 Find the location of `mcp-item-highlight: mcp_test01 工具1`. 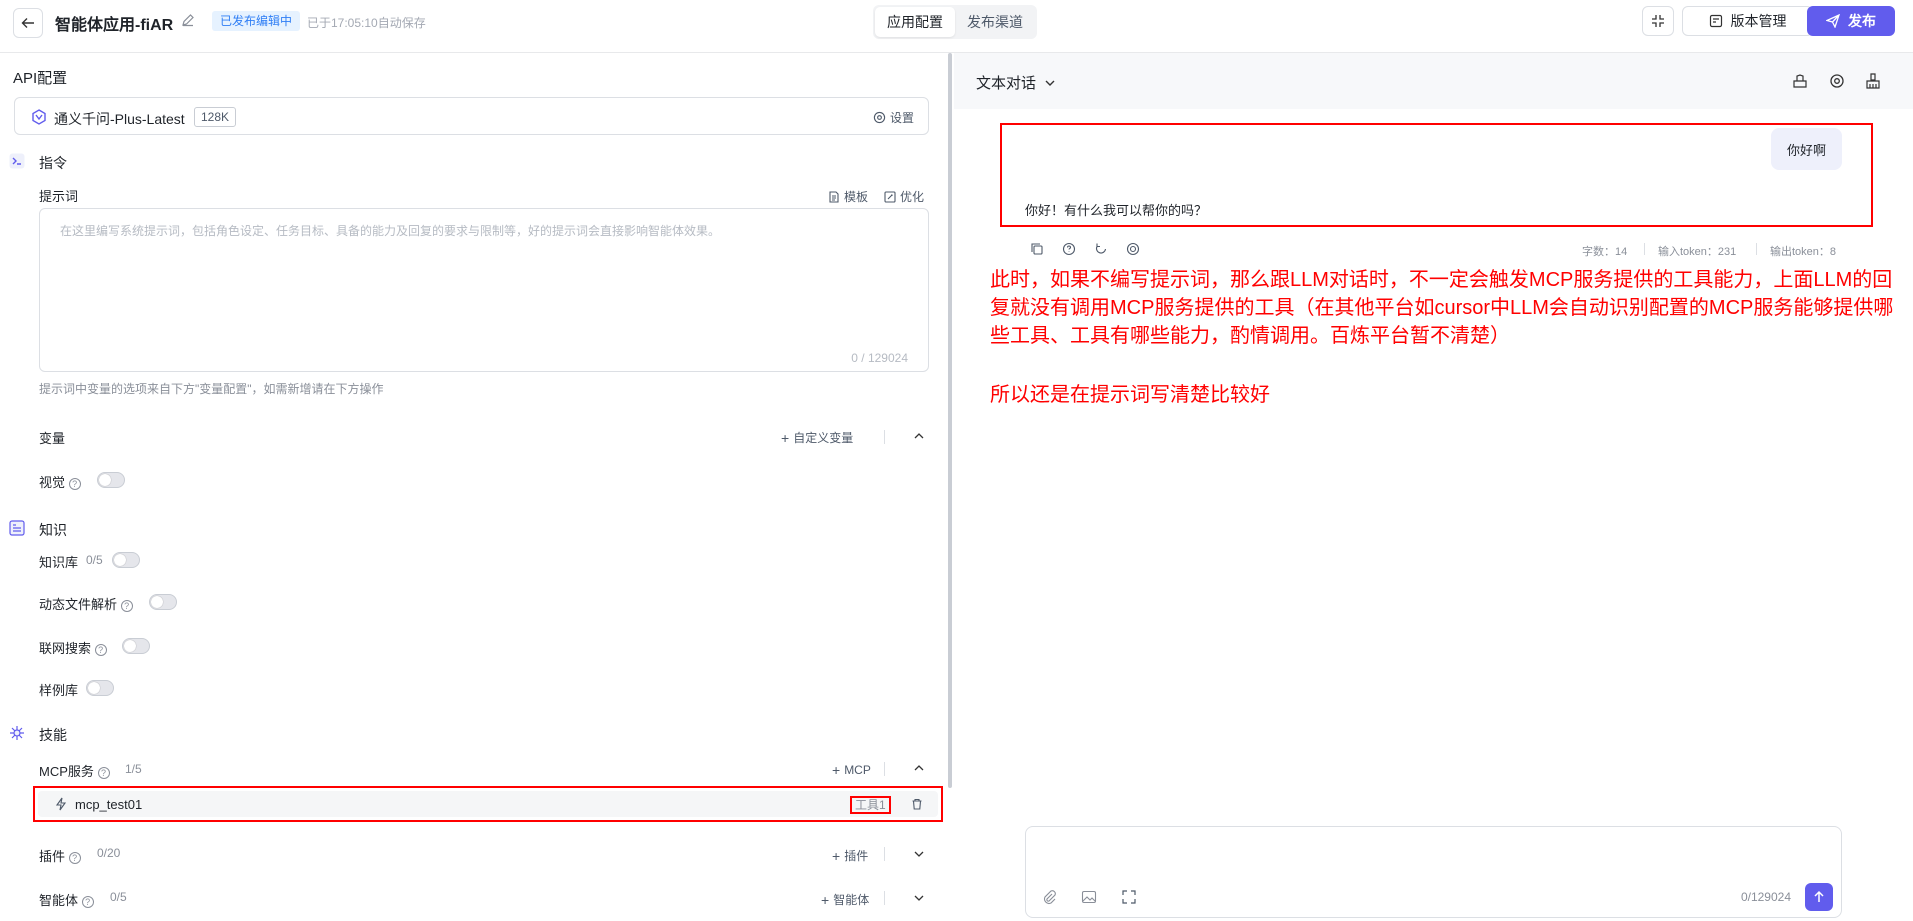

mcp-item-highlight: mcp_test01 工具1 is located at coordinates (488, 804).